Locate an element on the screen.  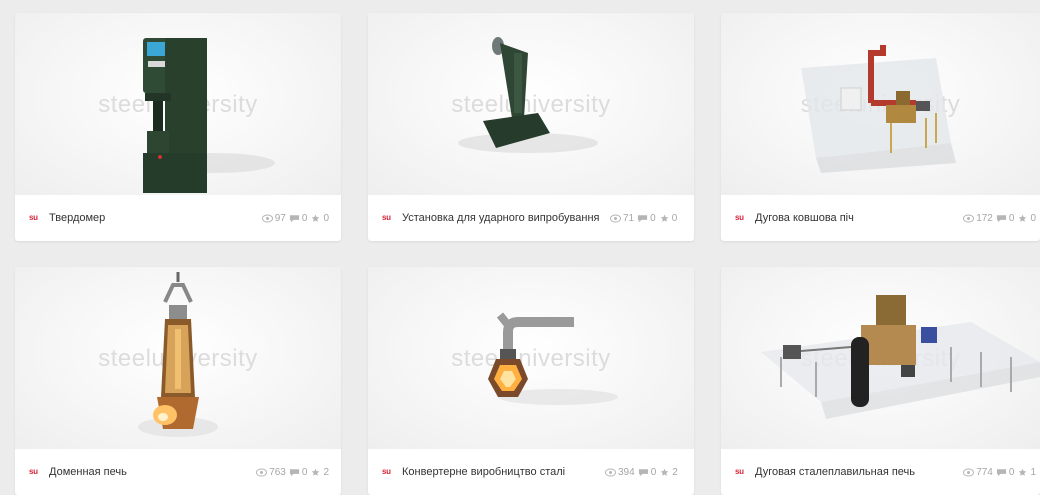
card-stats: 71 0 0 is located at coordinates (643, 218).